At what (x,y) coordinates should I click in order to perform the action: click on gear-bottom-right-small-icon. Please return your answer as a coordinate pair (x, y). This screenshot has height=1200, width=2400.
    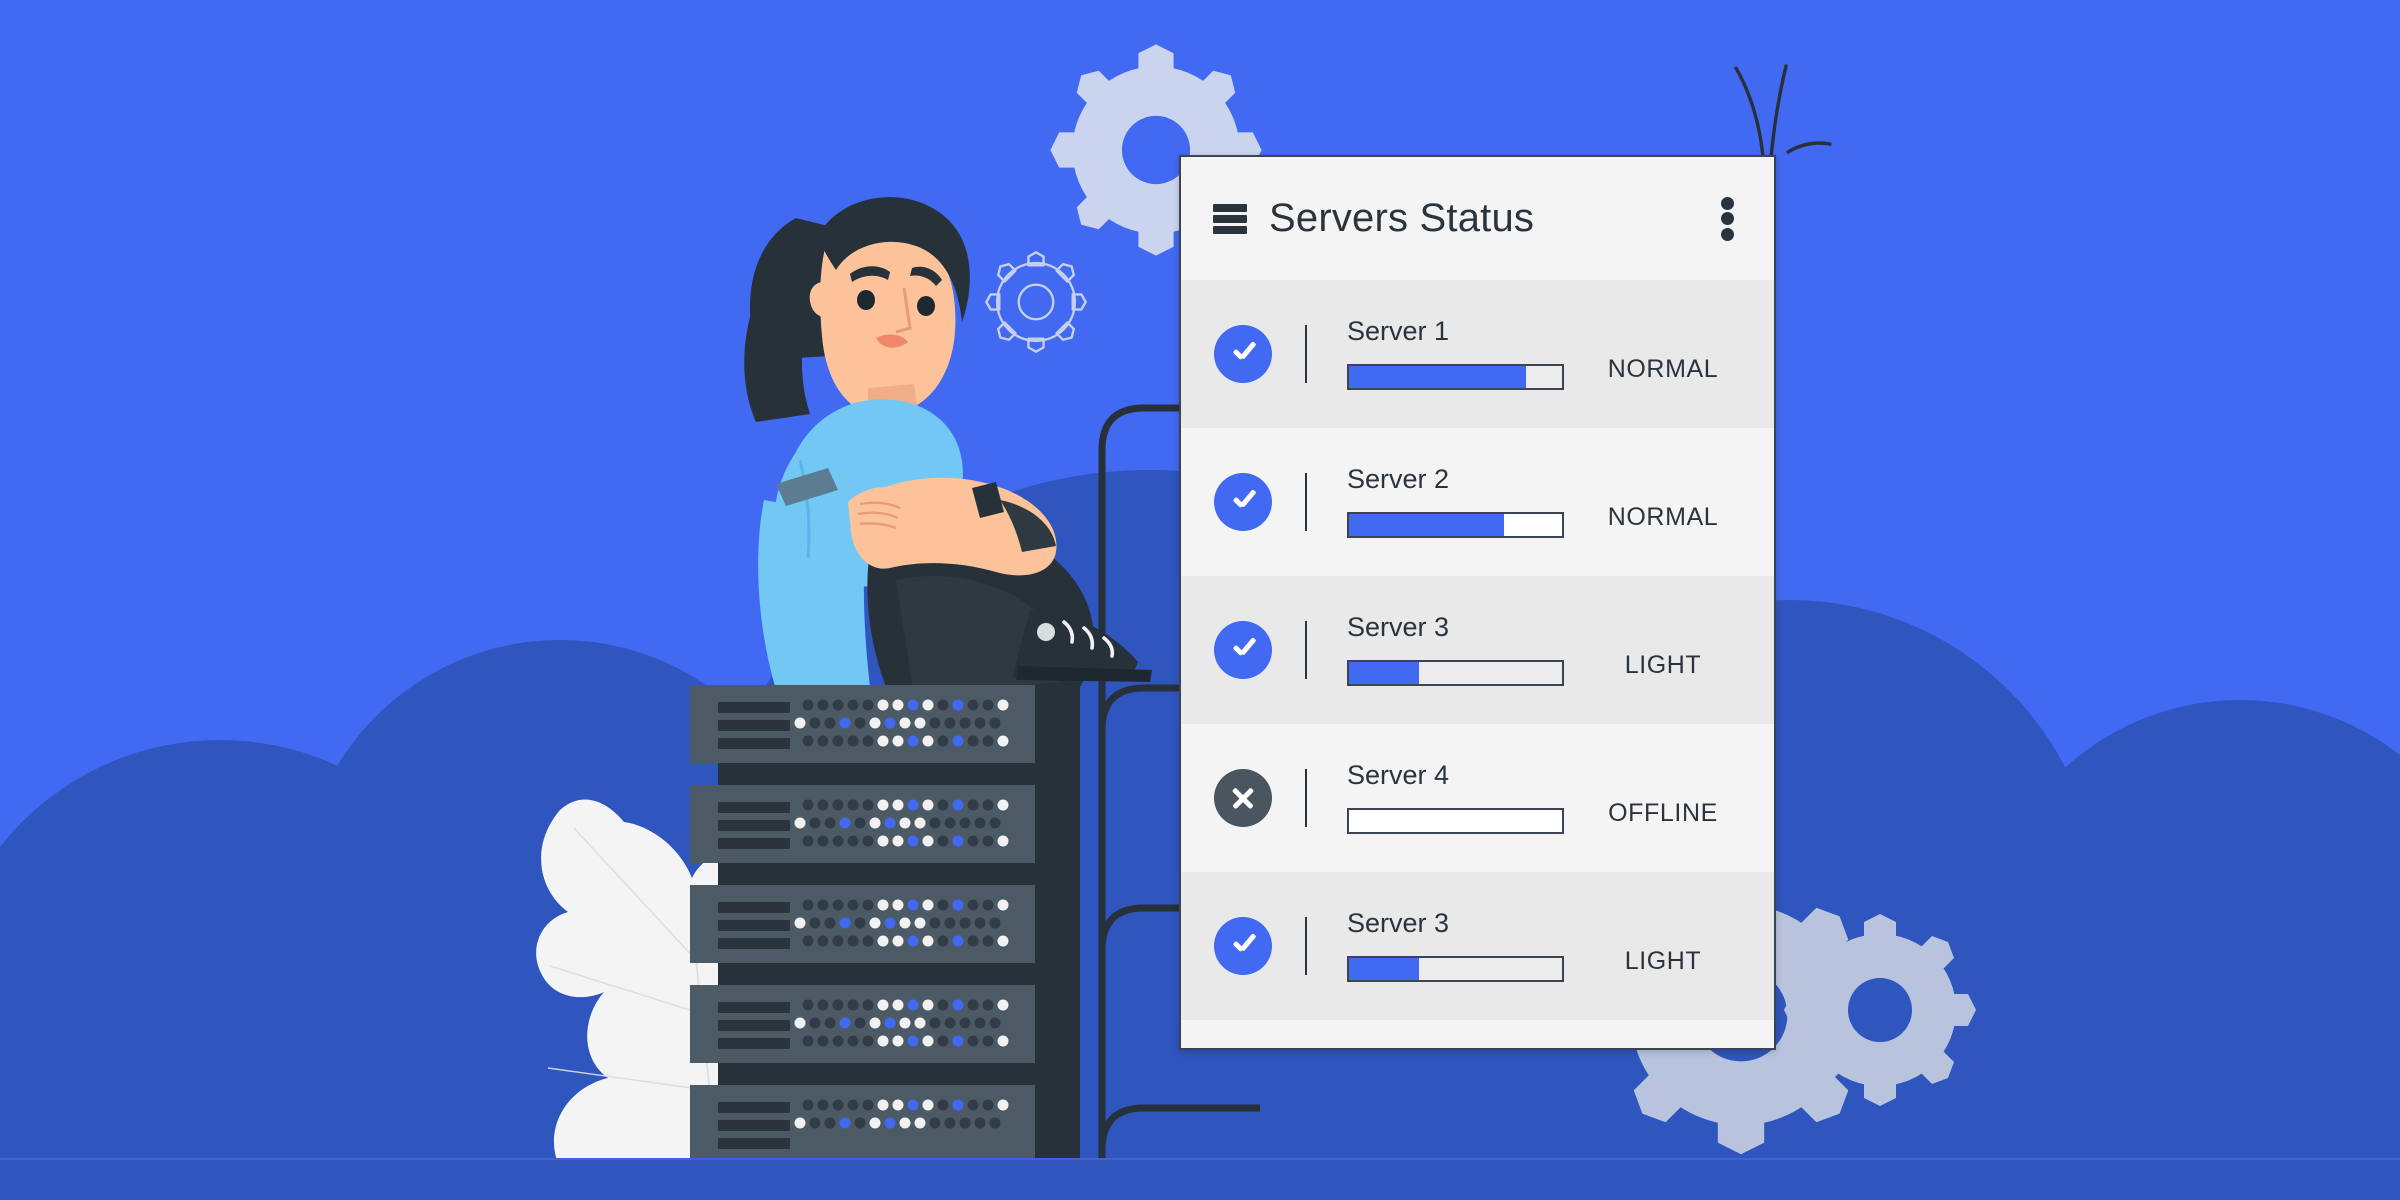
    Looking at the image, I should click on (1880, 1010).